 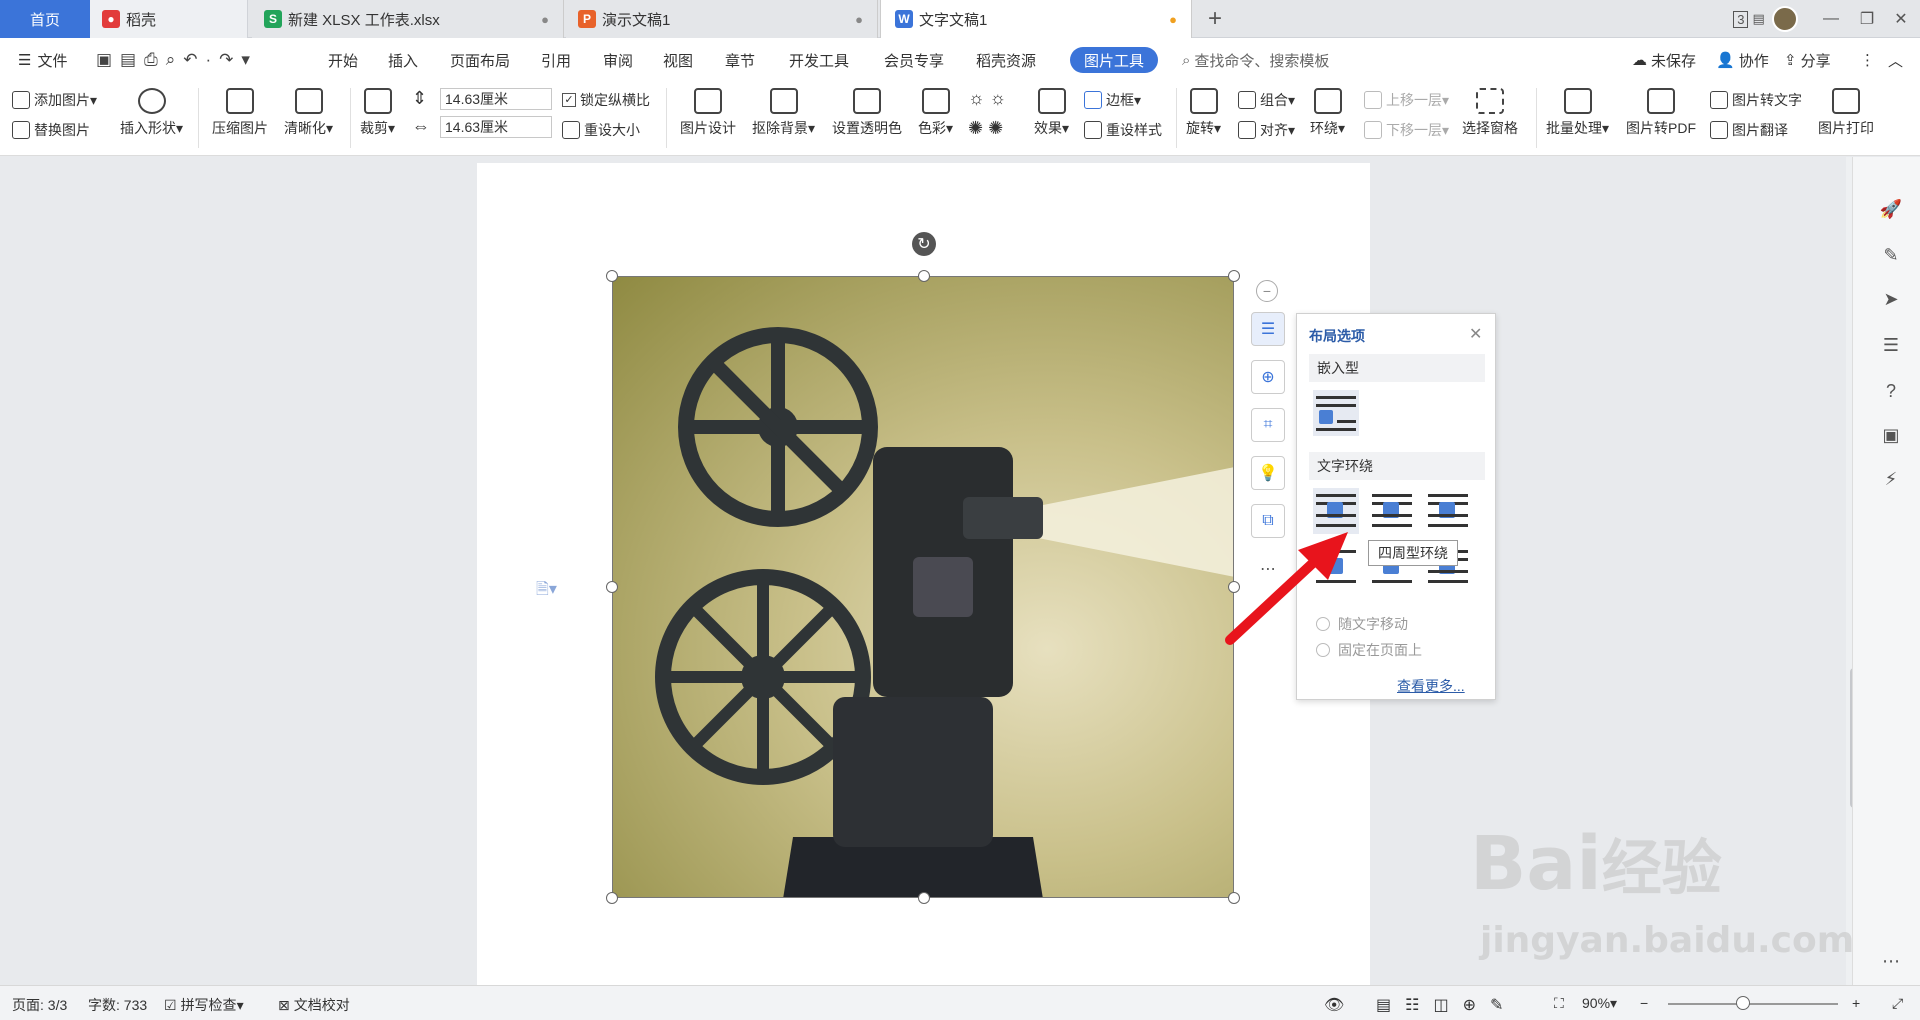 What do you see at coordinates (1559, 1003) in the screenshot?
I see `fit-page-icon: ⛶` at bounding box center [1559, 1003].